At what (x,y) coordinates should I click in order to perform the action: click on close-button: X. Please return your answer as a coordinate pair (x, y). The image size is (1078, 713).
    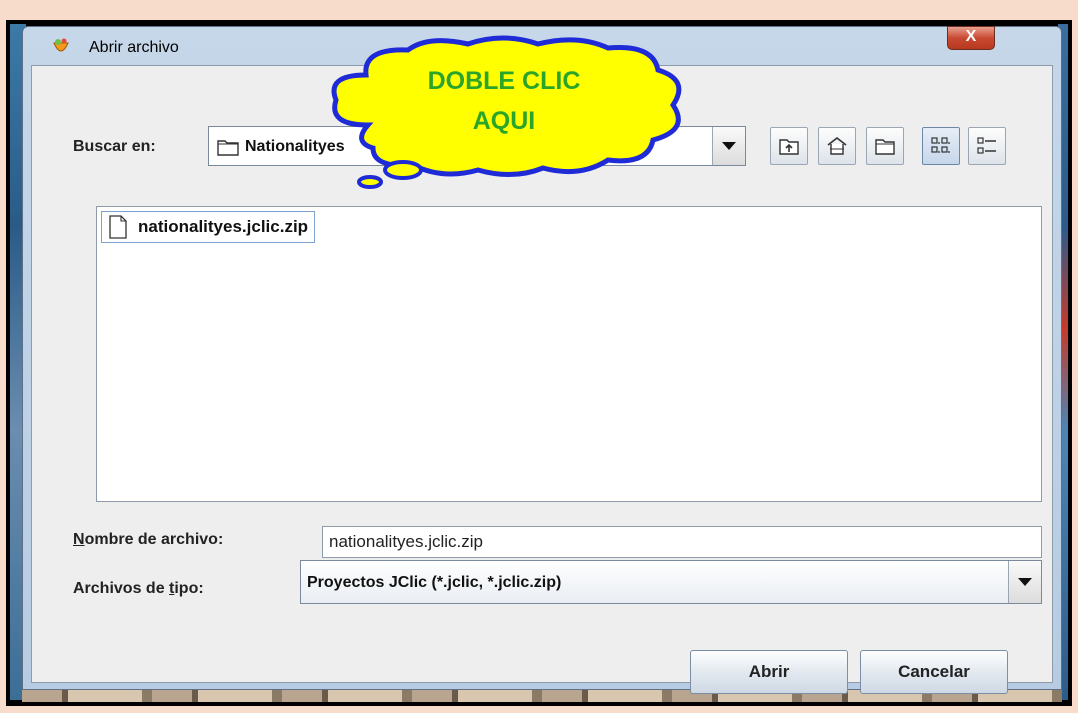
    Looking at the image, I should click on (971, 38).